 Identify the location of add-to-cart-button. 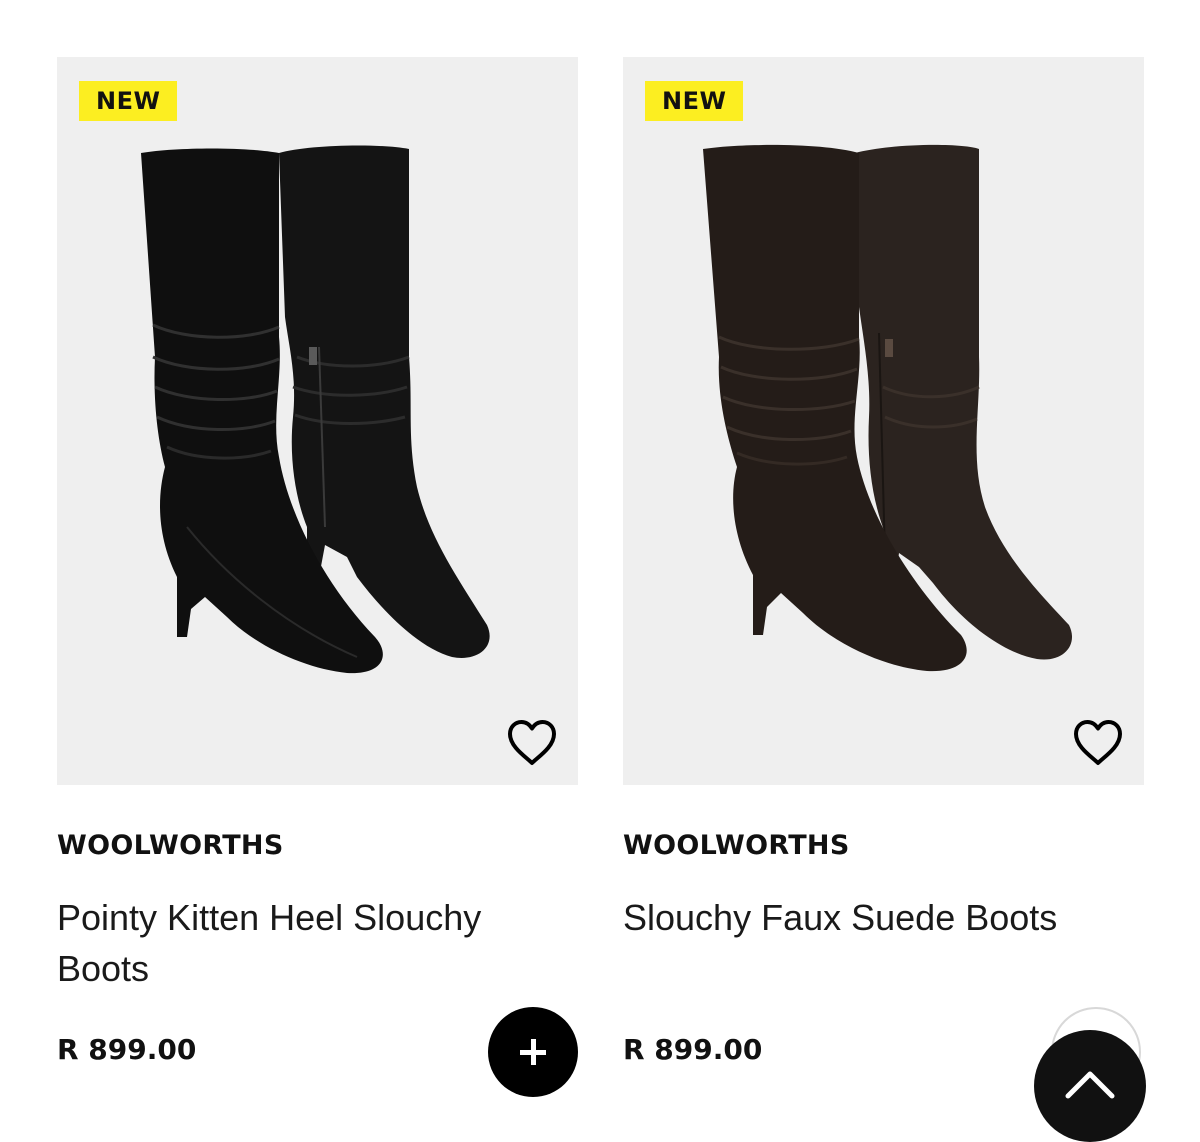
(533, 1052).